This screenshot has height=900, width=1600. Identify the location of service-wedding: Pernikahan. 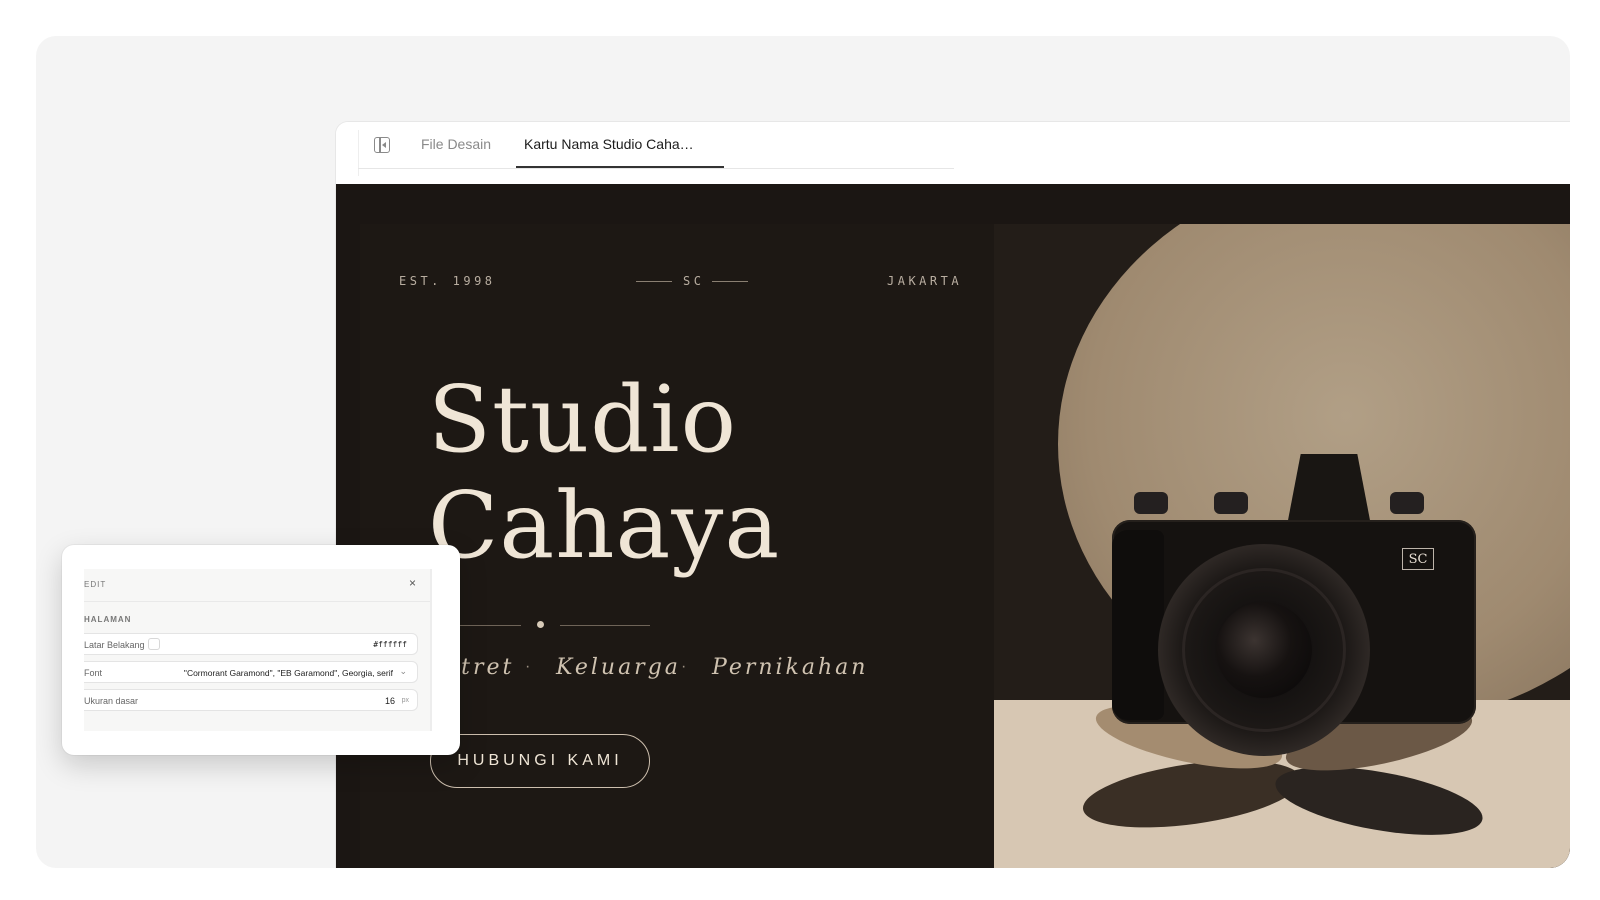
(790, 667).